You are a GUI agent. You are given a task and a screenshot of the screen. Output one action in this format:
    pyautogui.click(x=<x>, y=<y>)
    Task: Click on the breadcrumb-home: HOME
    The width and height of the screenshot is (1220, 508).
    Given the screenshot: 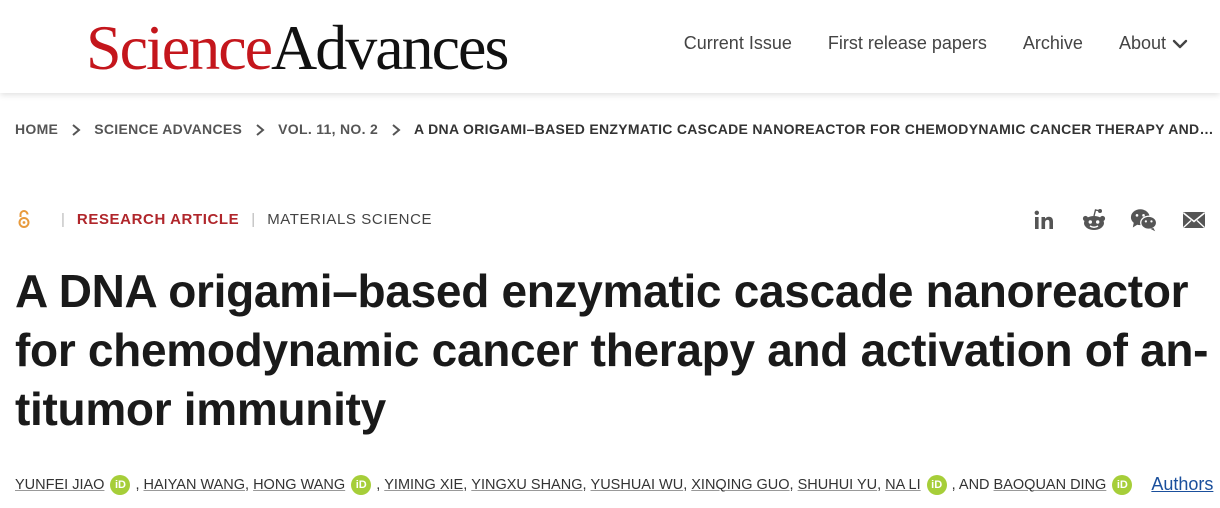 What is the action you would take?
    pyautogui.click(x=36, y=129)
    